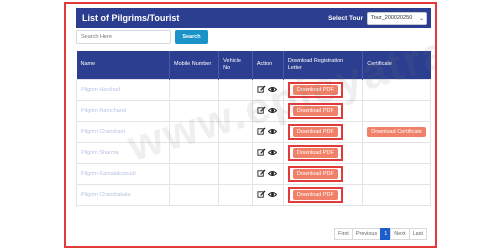 Image resolution: width=500 pixels, height=250 pixels. Describe the element at coordinates (123, 65) in the screenshot. I see `column-header-name: Name` at that location.